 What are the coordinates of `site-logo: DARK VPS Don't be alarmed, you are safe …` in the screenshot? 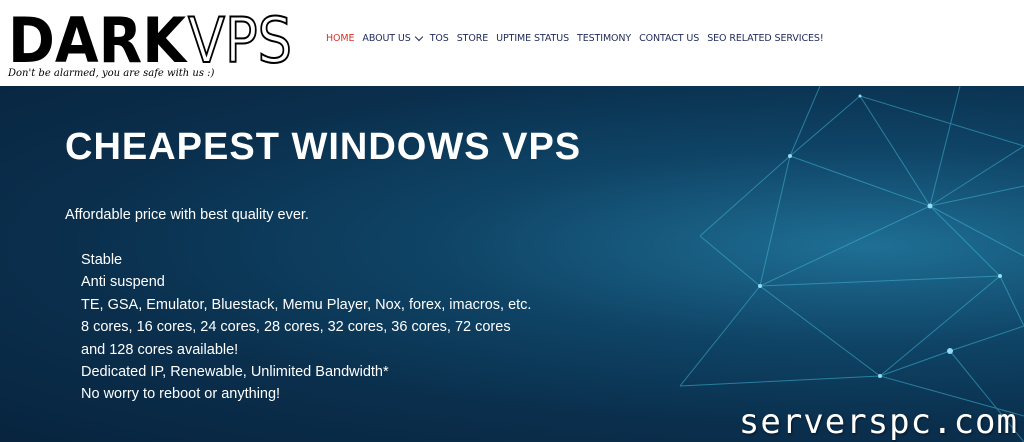 It's located at (158, 44).